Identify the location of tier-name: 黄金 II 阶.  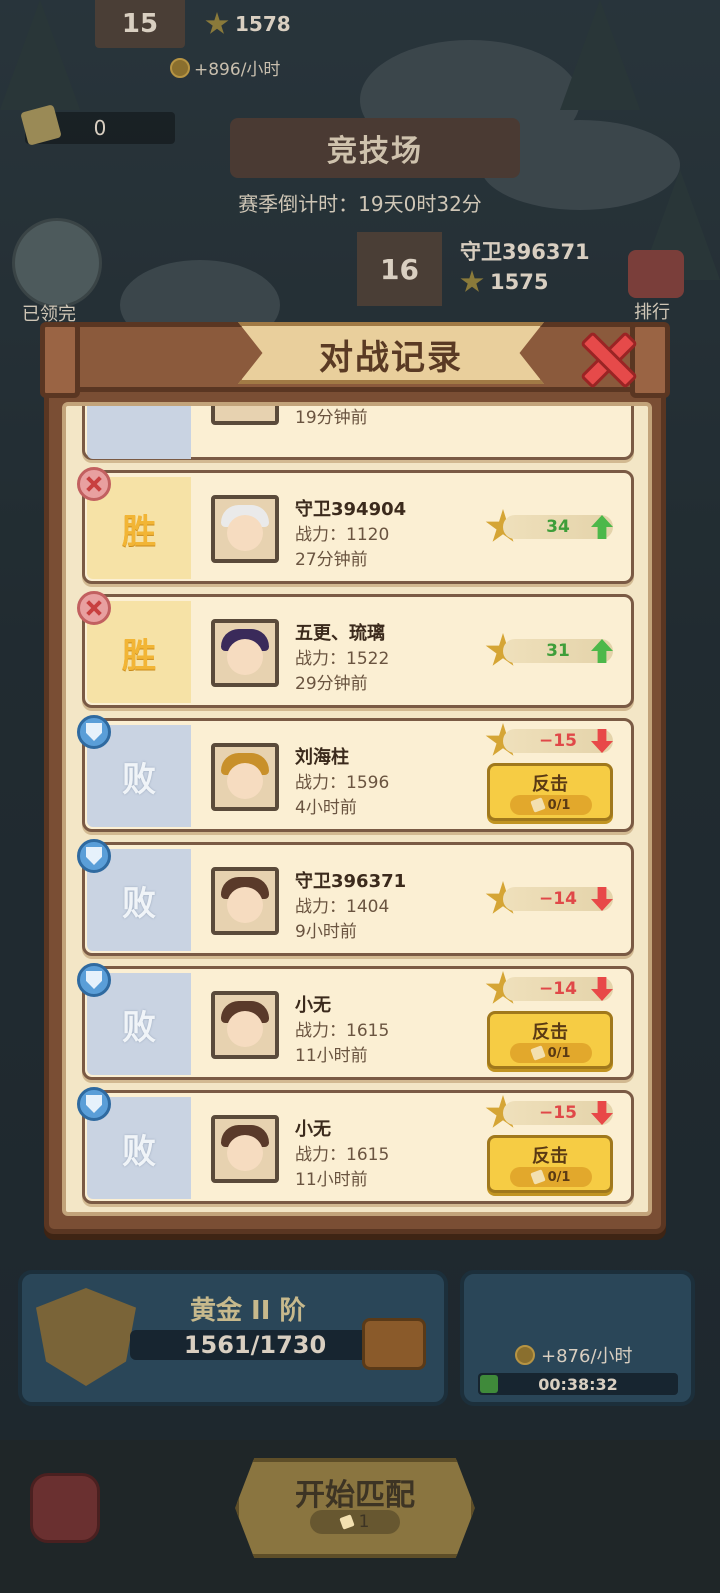
(248, 1311).